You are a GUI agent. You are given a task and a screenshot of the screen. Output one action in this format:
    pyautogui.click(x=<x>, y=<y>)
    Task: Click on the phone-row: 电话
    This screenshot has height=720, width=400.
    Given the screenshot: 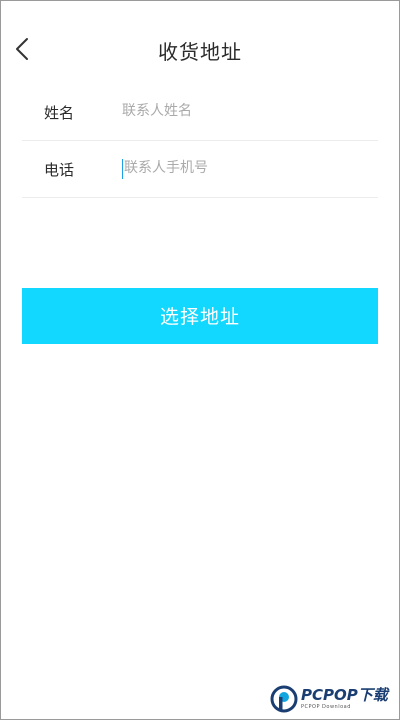 What is the action you would take?
    pyautogui.click(x=200, y=169)
    